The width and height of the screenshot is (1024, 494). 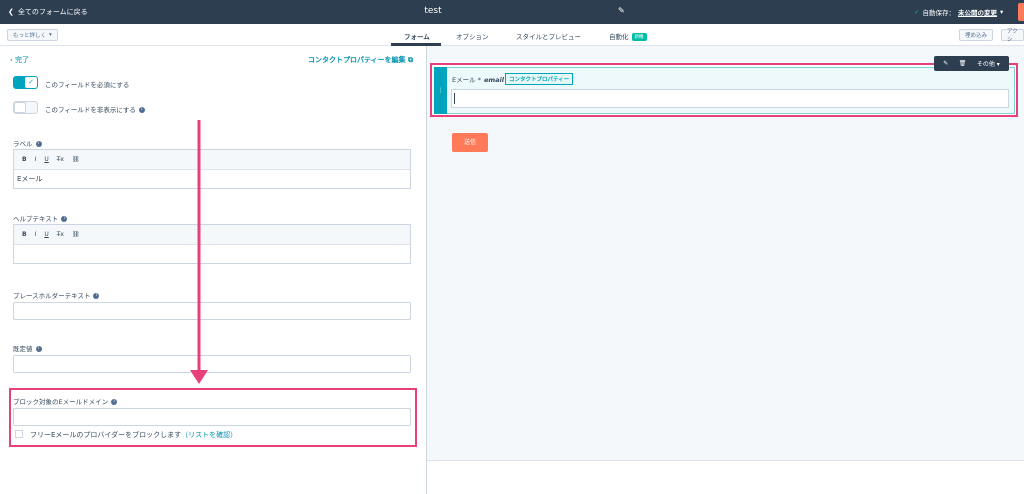 I want to click on tab-form: フォーム, so click(x=417, y=36).